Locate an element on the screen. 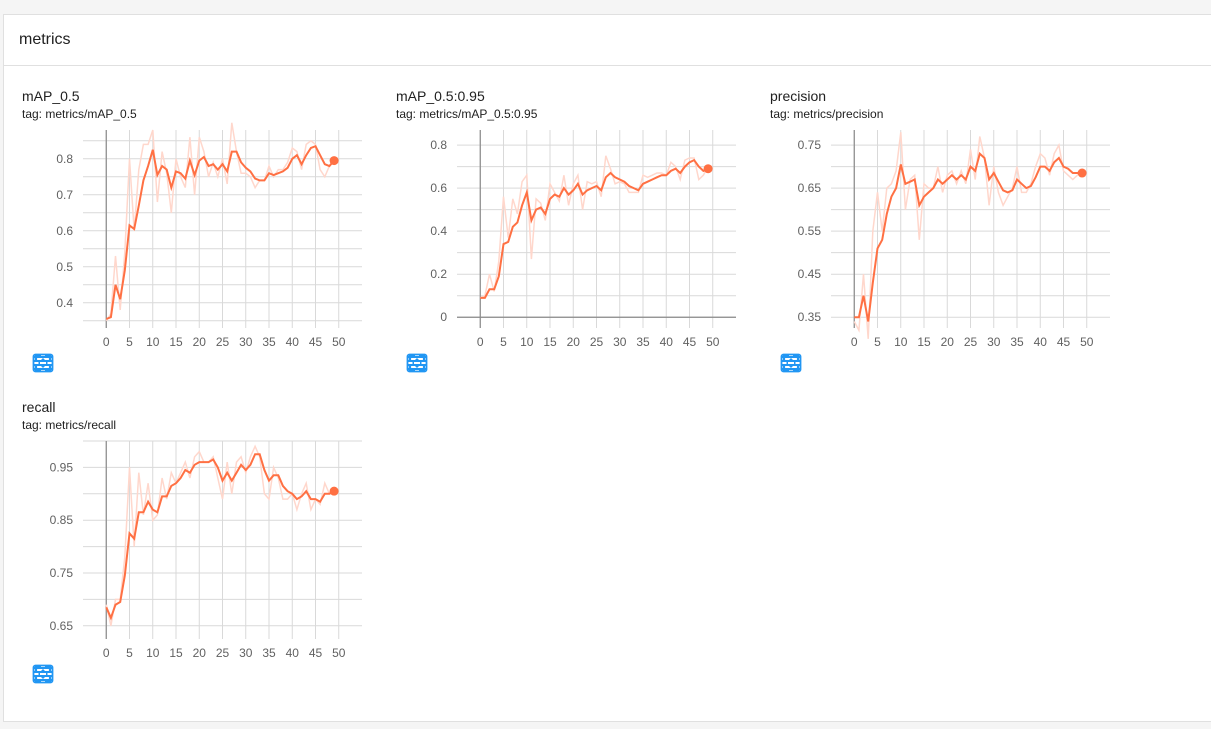  y-tick-label: 0 is located at coordinates (443, 317).